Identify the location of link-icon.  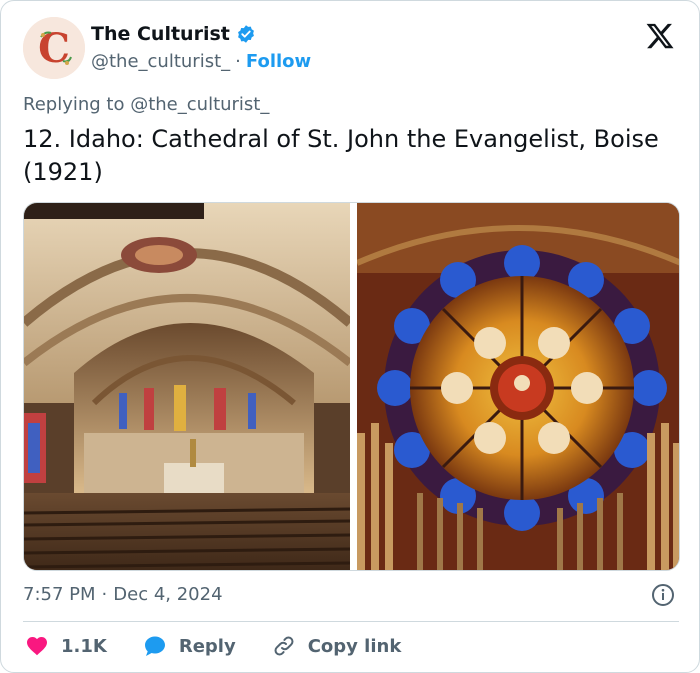
(284, 646).